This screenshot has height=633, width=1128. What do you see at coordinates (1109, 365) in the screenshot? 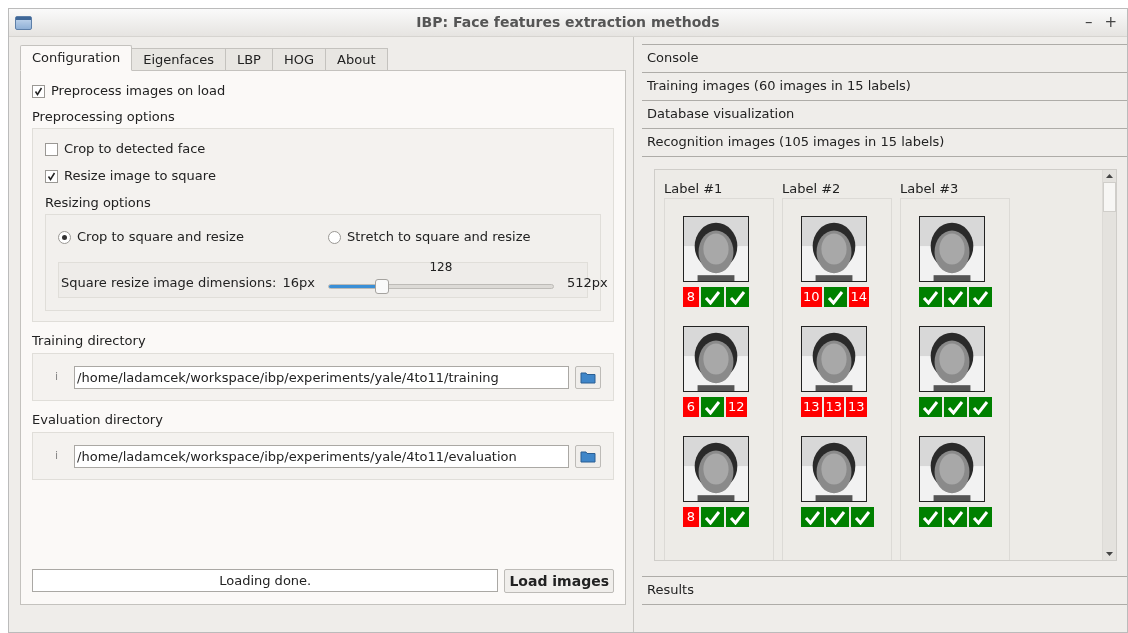
I see `scrollbar` at bounding box center [1109, 365].